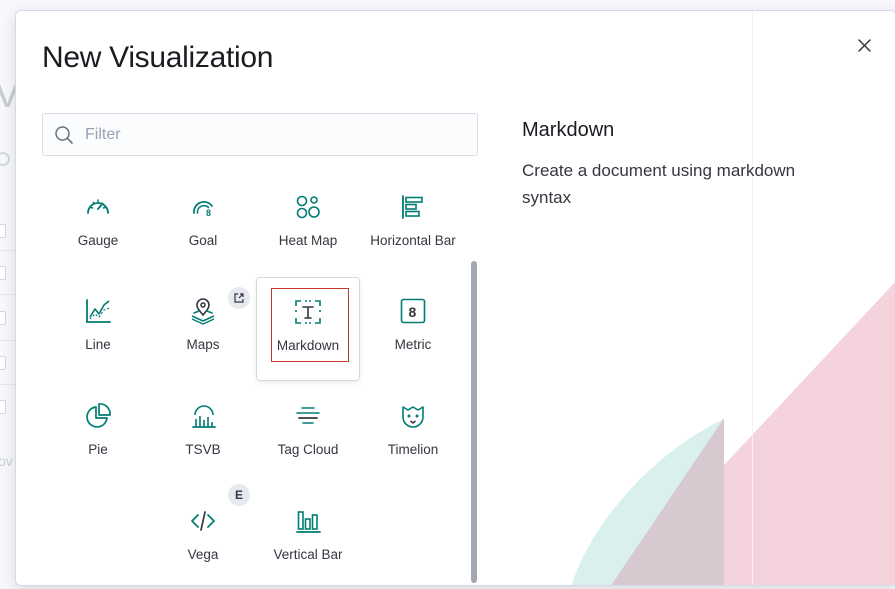 The image size is (895, 589). I want to click on tile-label: Goal, so click(203, 240).